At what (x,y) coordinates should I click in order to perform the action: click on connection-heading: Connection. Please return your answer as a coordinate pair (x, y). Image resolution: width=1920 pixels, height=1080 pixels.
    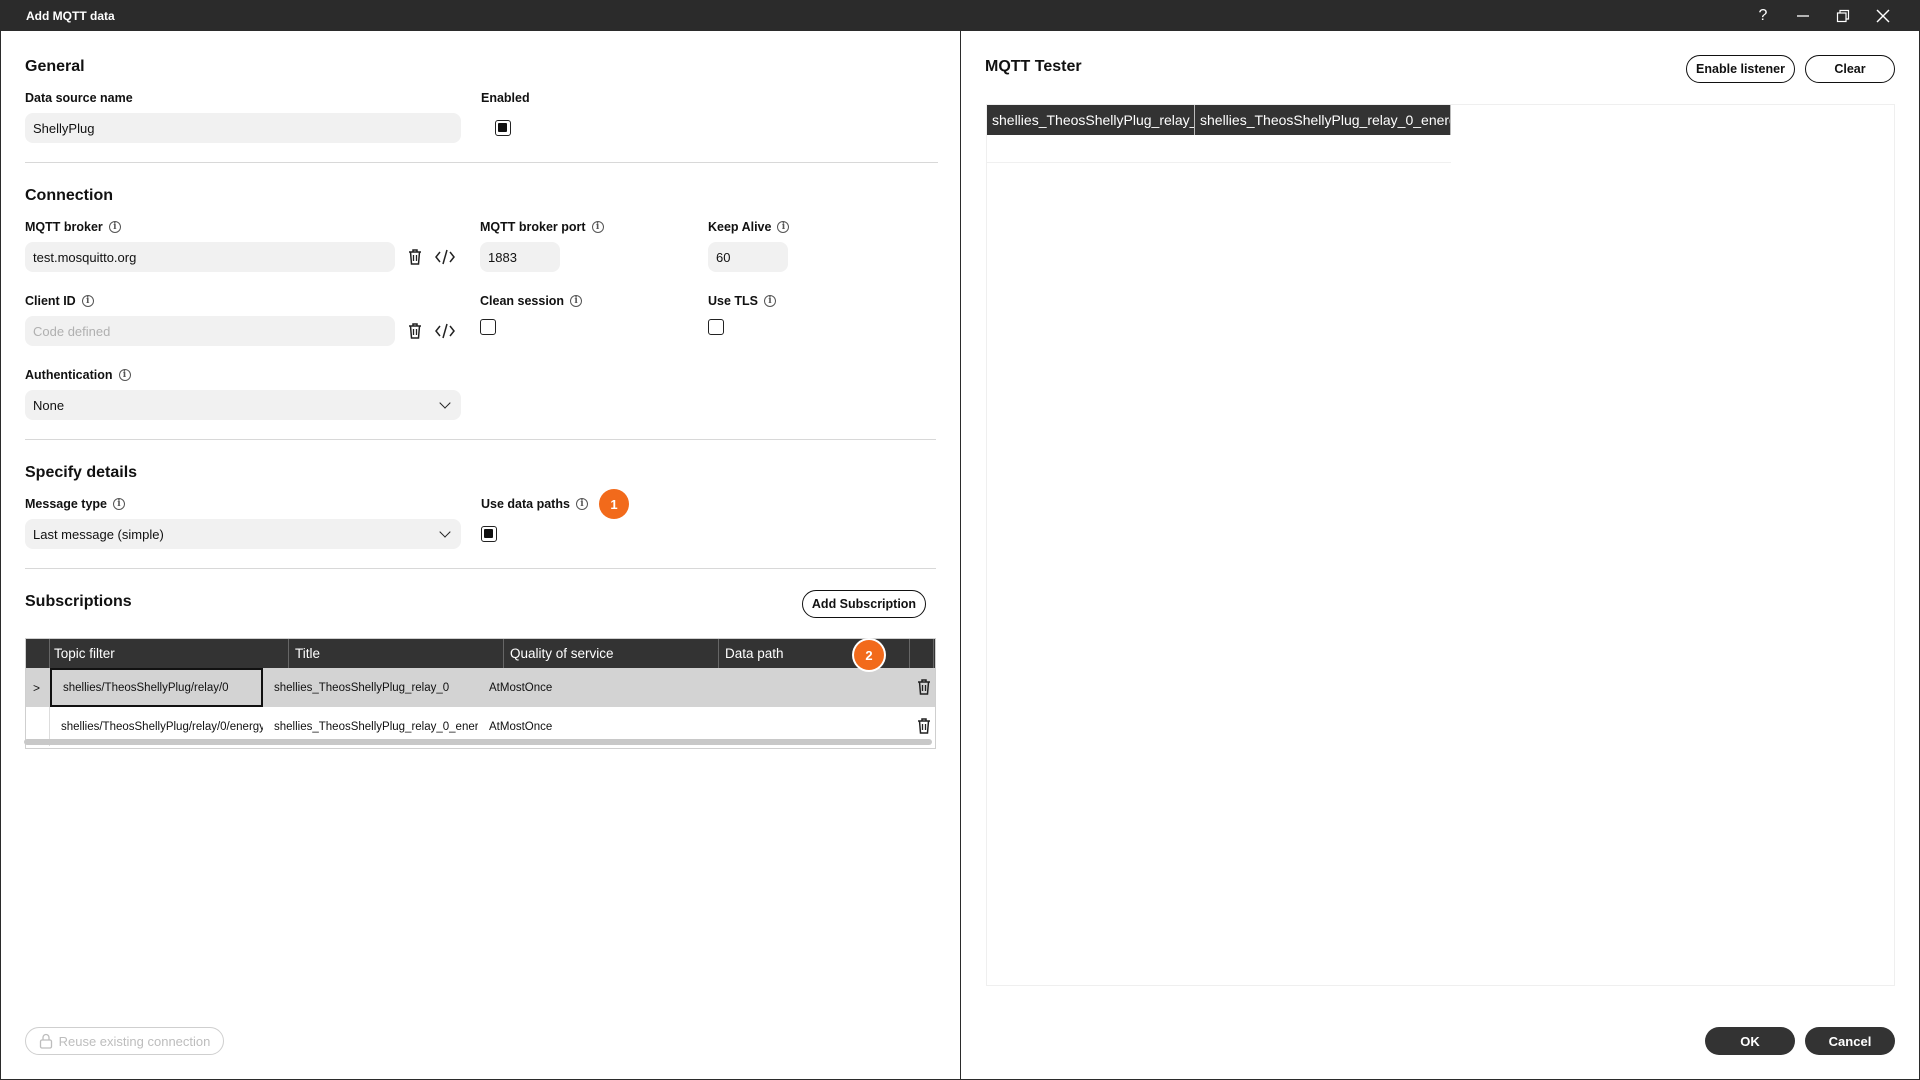
    Looking at the image, I should click on (69, 195).